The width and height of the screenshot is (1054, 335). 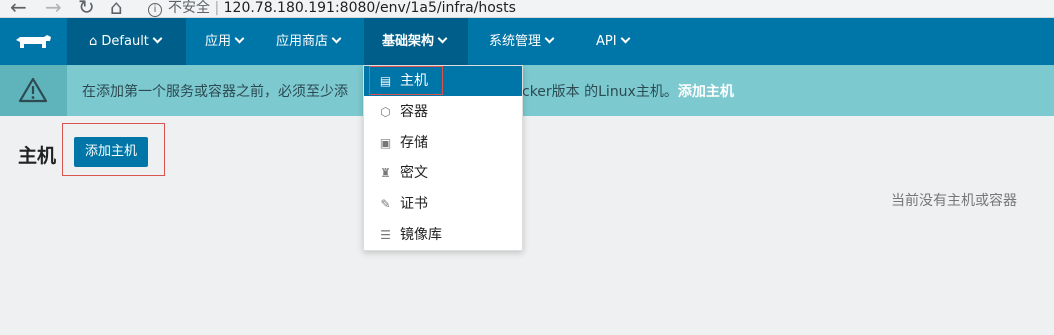 What do you see at coordinates (443, 235) in the screenshot?
I see `menu-item-registries: ☰ 镜像库` at bounding box center [443, 235].